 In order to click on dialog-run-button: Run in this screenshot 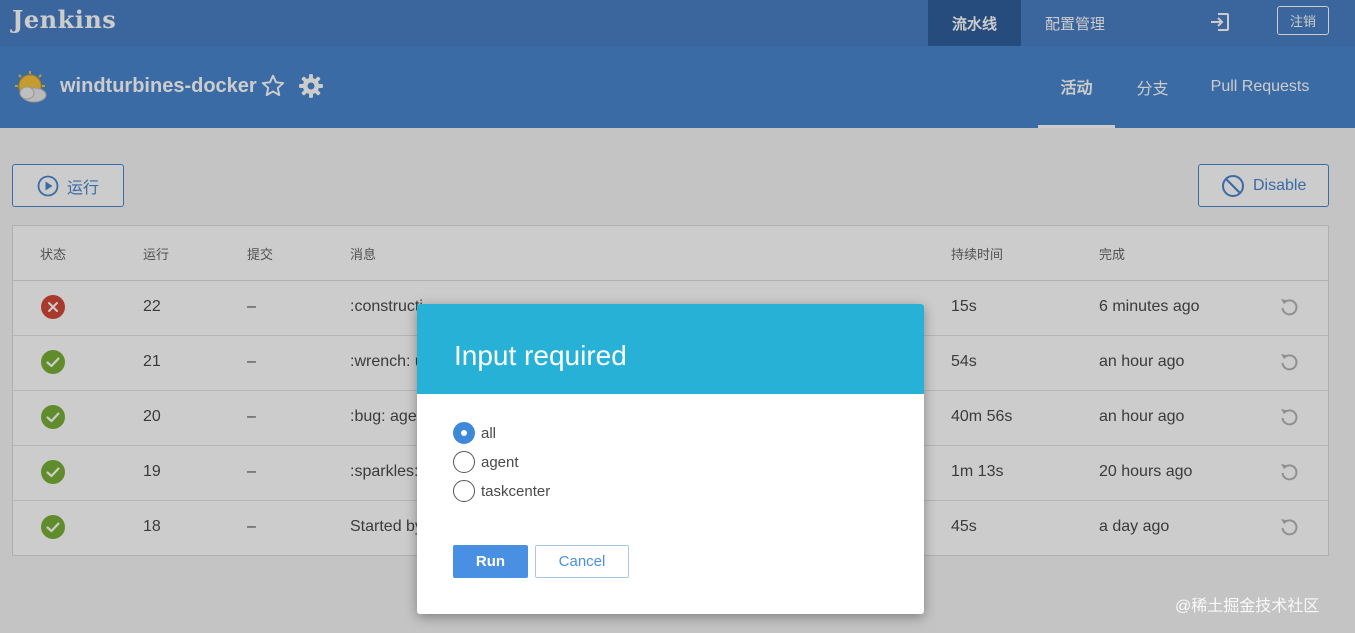, I will do `click(490, 561)`.